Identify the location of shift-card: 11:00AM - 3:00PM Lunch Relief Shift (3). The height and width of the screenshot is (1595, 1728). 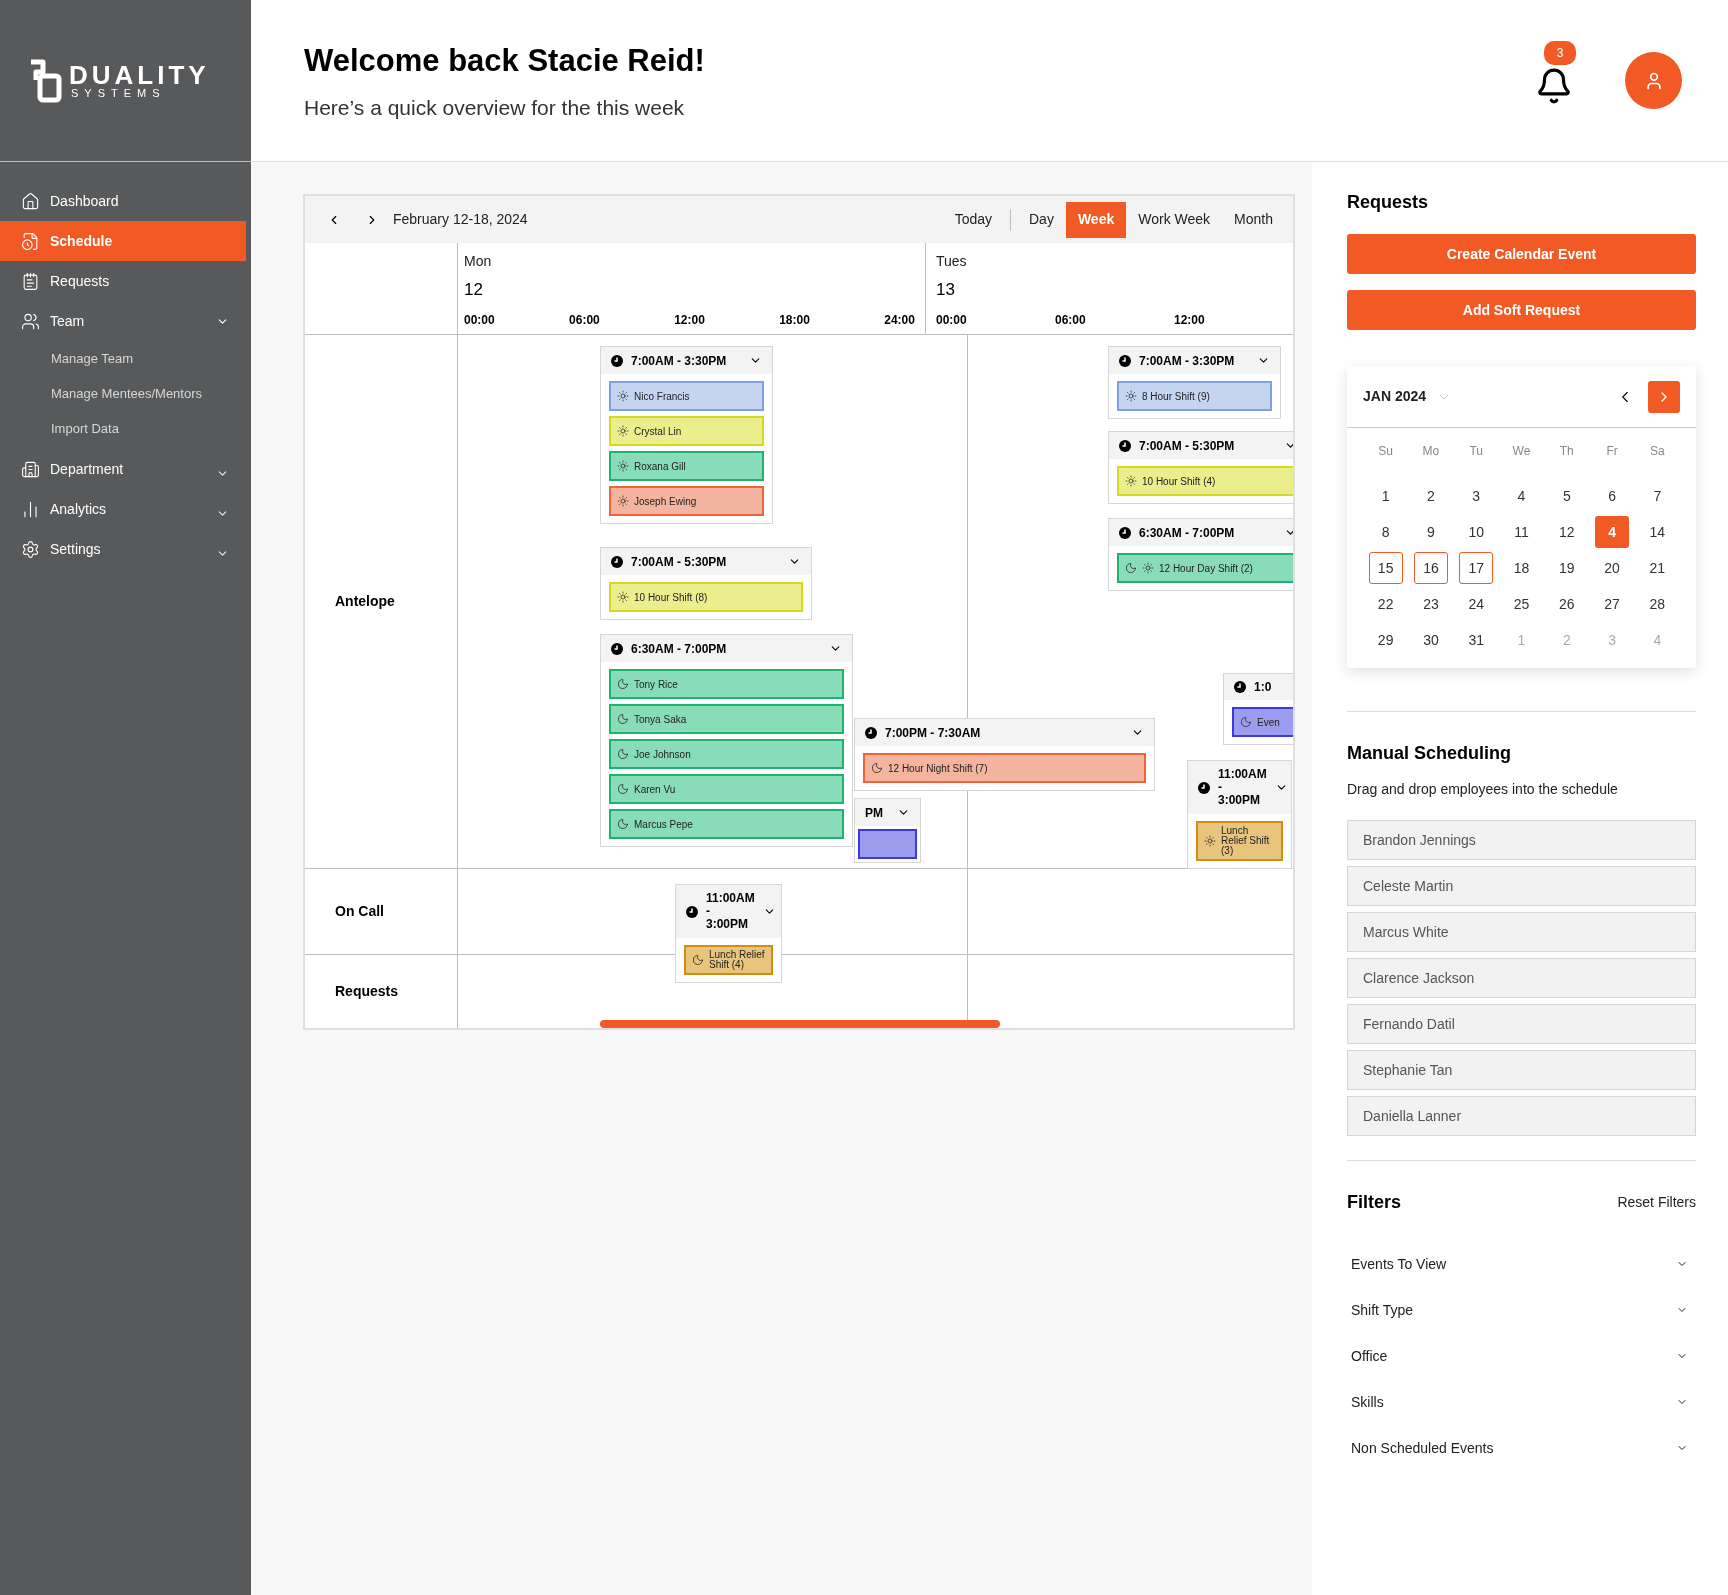
(1239, 814).